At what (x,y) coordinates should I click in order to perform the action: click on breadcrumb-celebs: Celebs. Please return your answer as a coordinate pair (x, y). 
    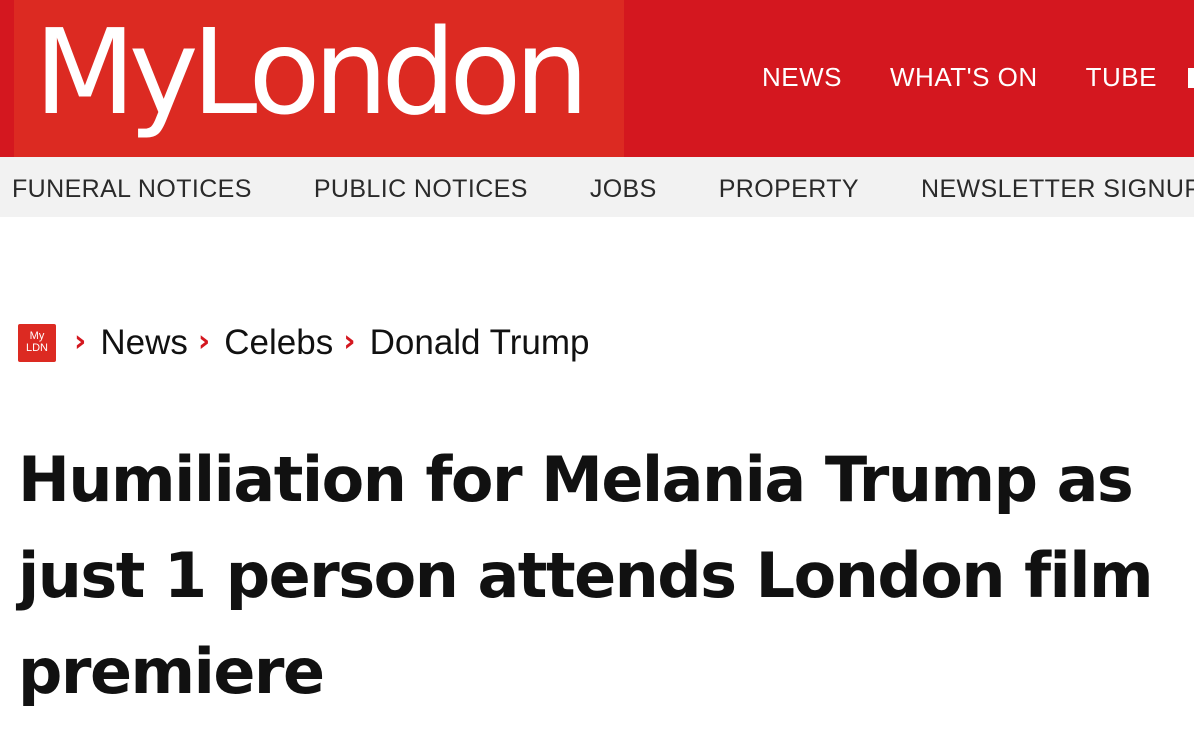
    Looking at the image, I should click on (278, 343).